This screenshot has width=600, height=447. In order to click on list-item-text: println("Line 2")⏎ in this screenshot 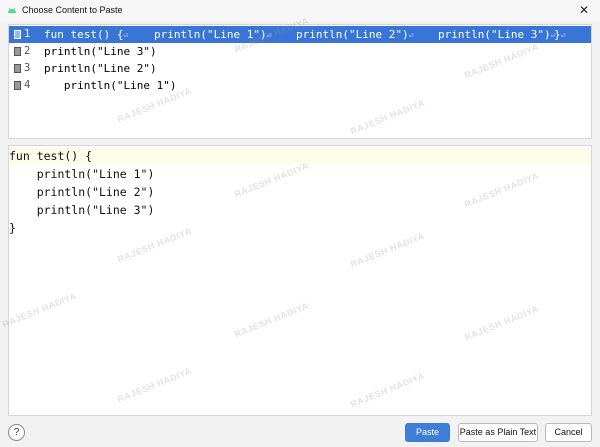, I will do `click(355, 34)`.